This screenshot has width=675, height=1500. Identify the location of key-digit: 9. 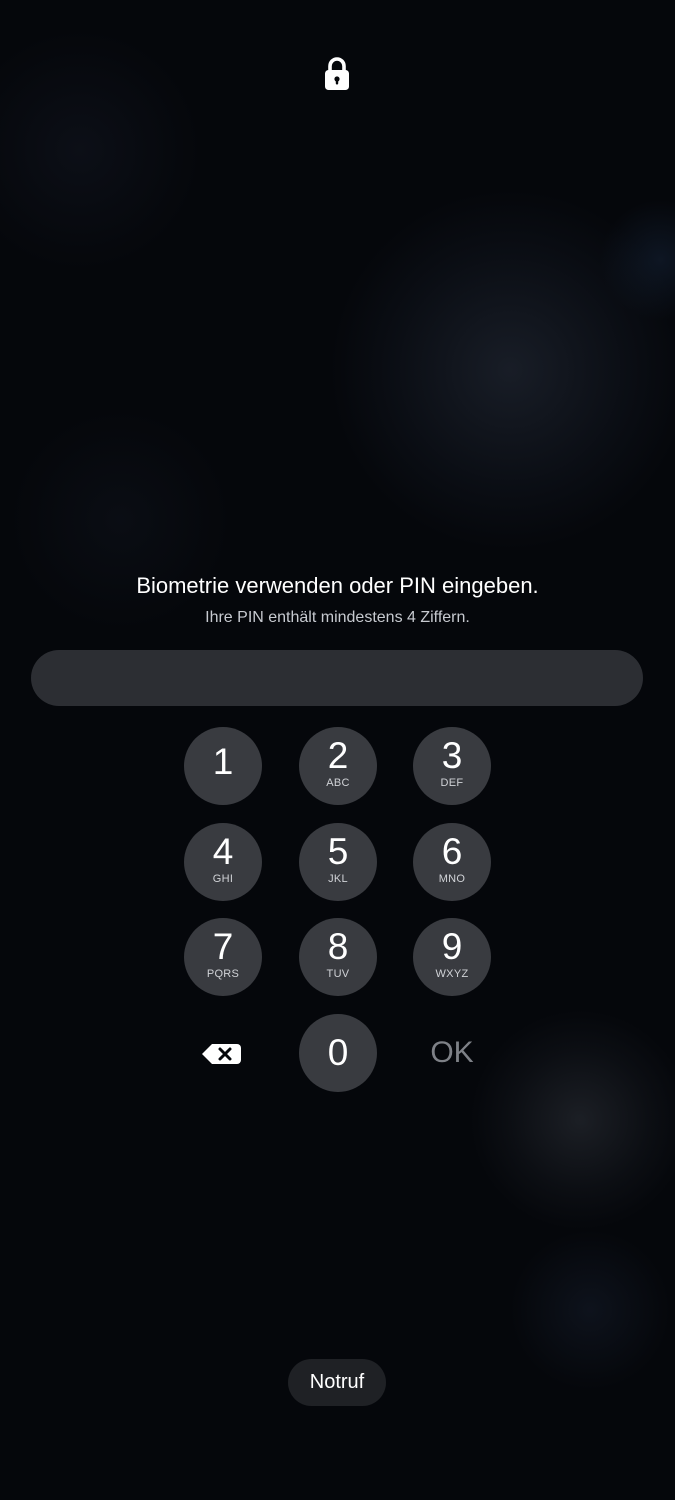
(452, 946).